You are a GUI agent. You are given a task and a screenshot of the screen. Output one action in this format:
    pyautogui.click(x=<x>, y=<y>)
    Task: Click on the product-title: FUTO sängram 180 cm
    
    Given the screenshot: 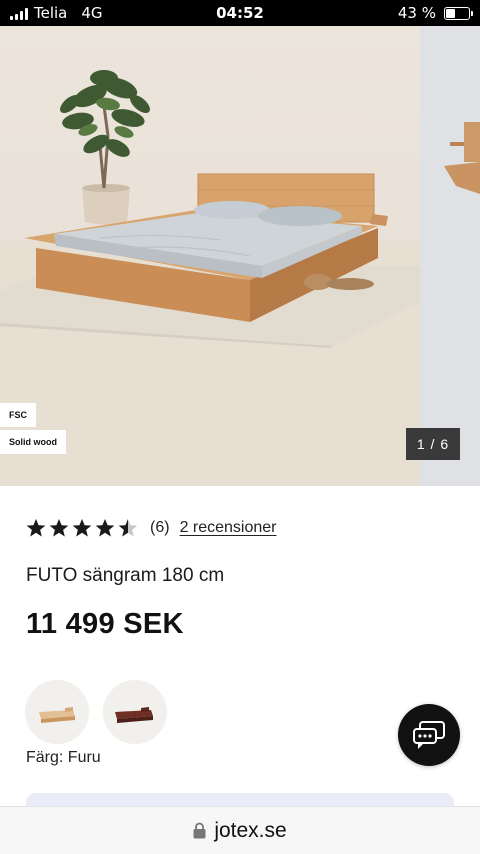 What is the action you would take?
    pyautogui.click(x=125, y=575)
    